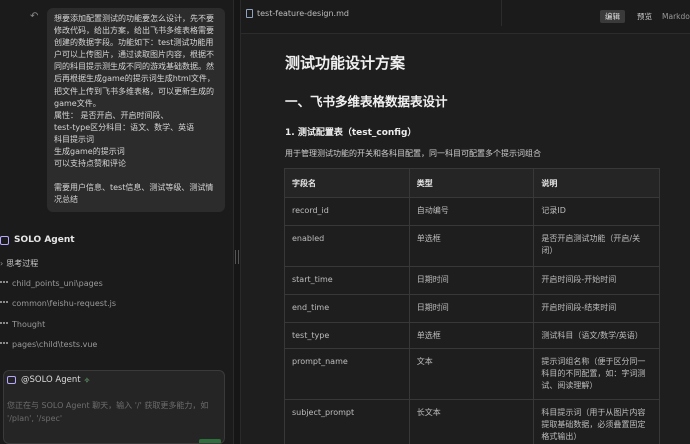 The image size is (690, 444). What do you see at coordinates (347, 280) in the screenshot?
I see `table-cell: start_time` at bounding box center [347, 280].